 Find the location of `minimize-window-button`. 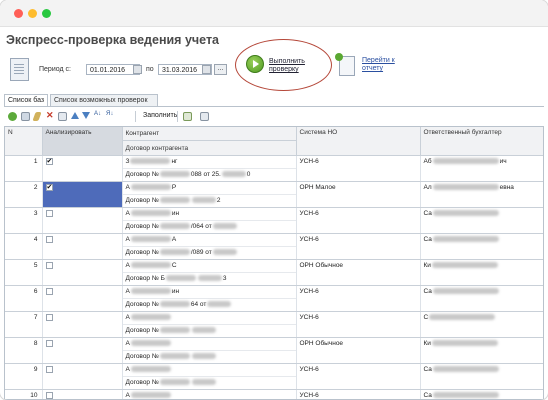

minimize-window-button is located at coordinates (32, 13).